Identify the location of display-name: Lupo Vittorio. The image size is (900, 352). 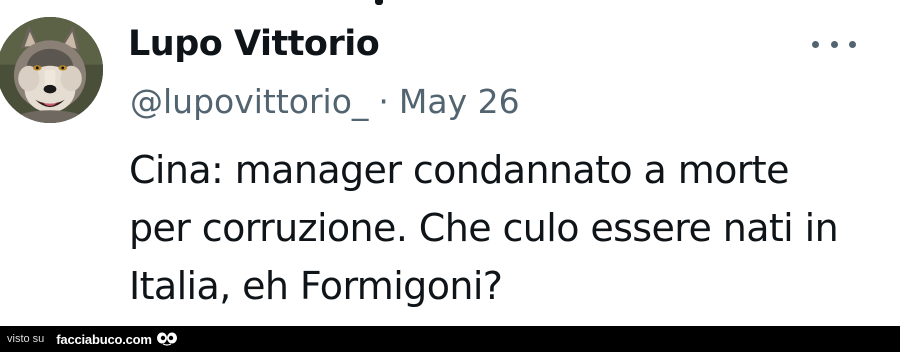
(254, 44).